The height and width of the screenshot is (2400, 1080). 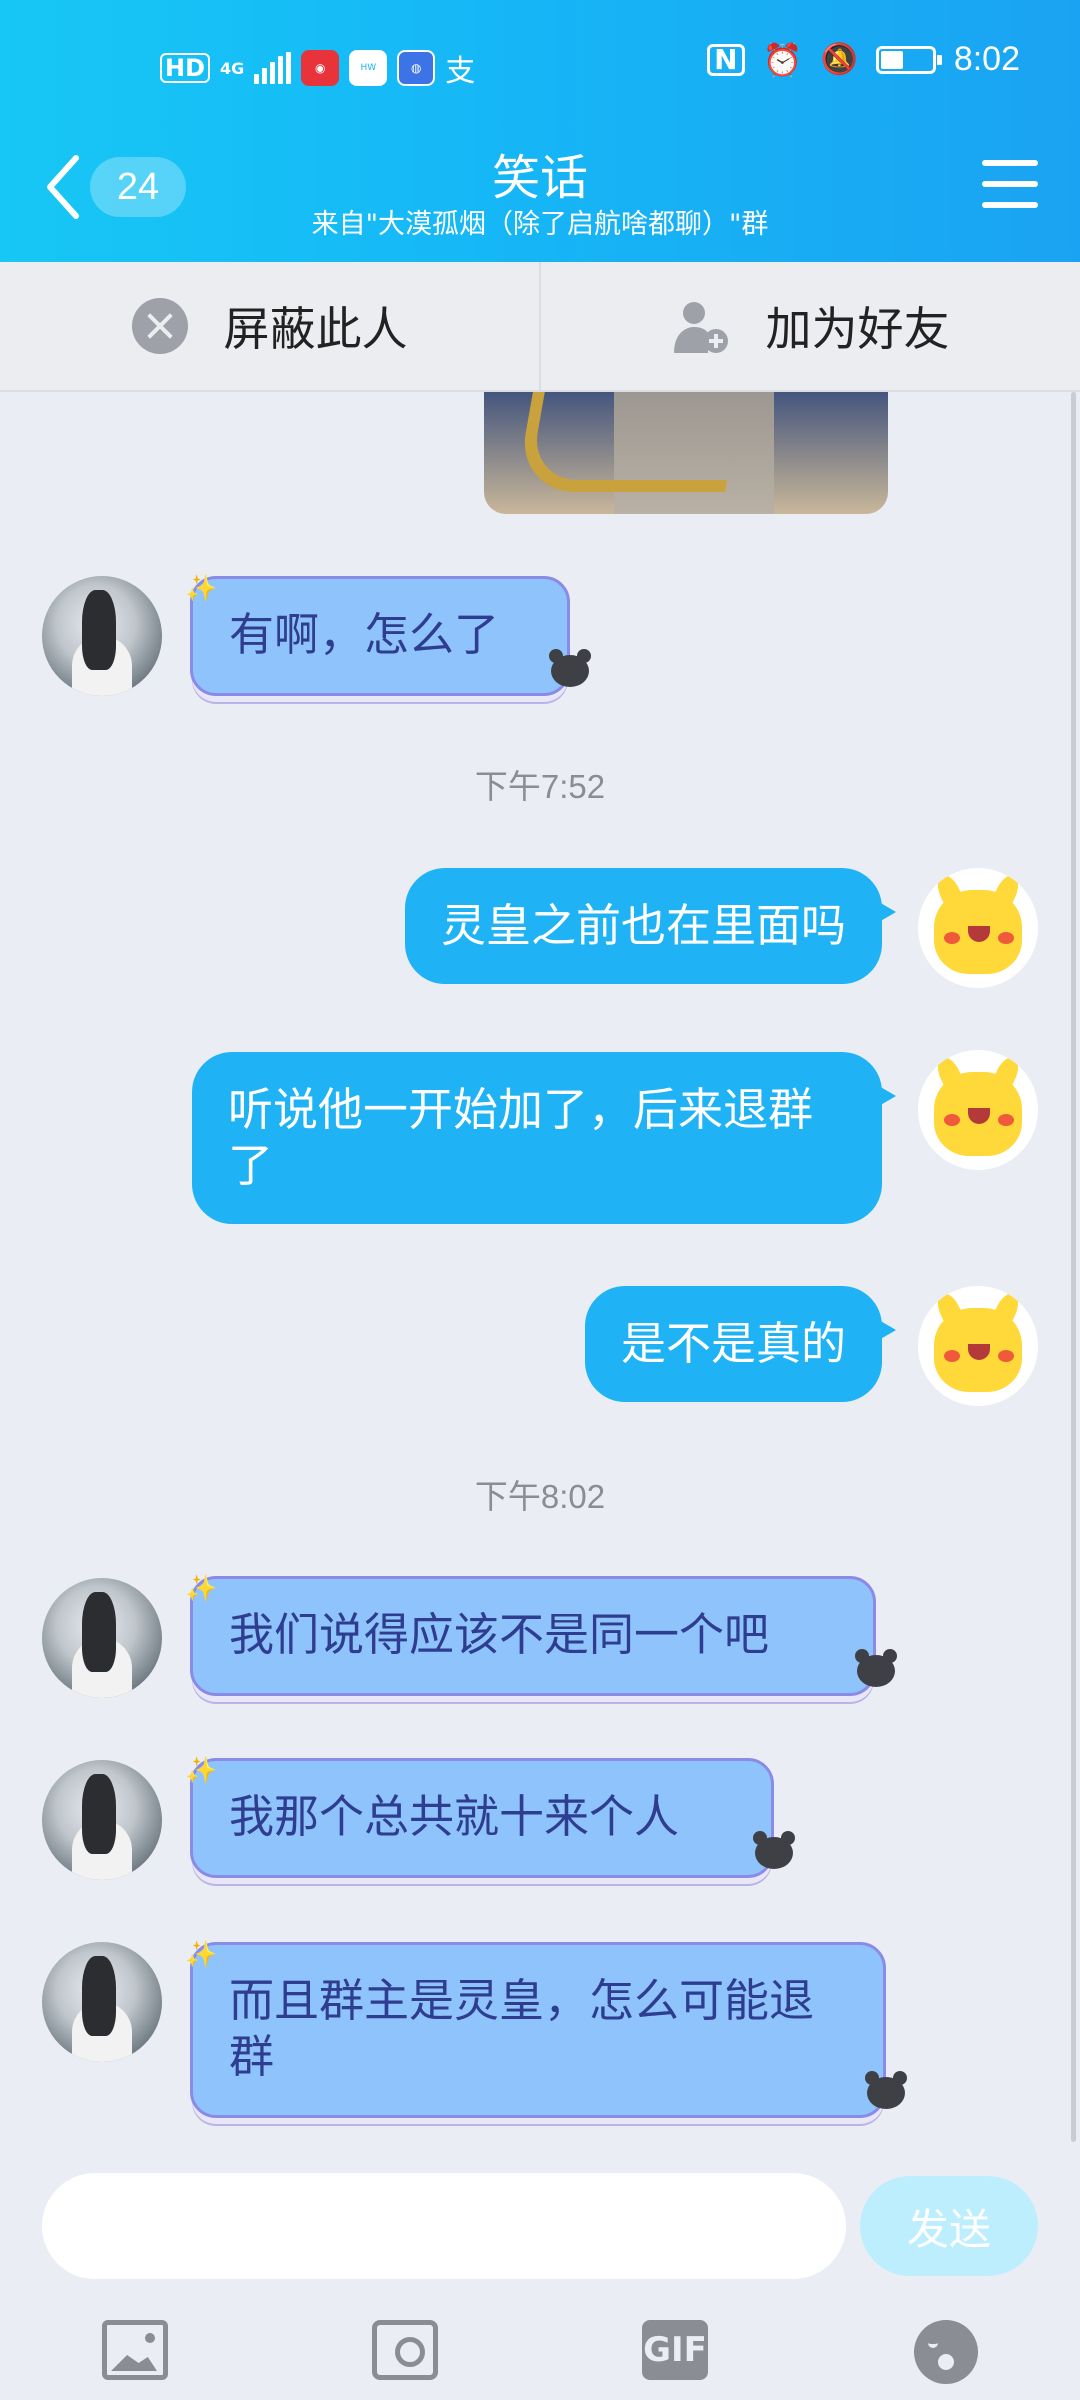 I want to click on block-icon, so click(x=159, y=326).